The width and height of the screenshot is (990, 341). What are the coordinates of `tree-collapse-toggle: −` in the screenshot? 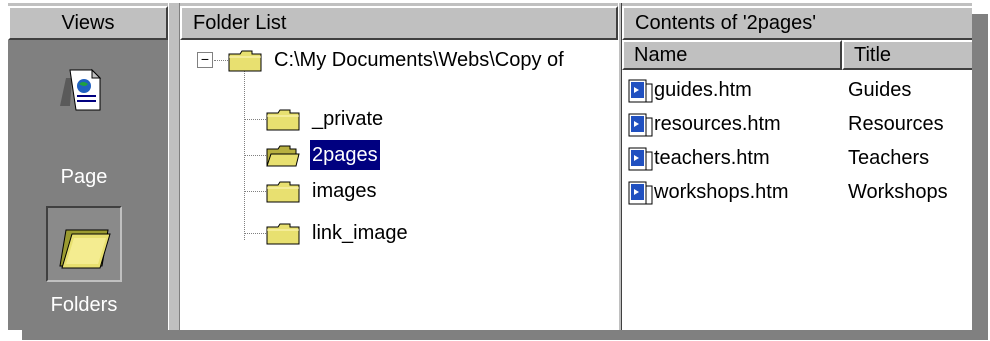 It's located at (205, 60).